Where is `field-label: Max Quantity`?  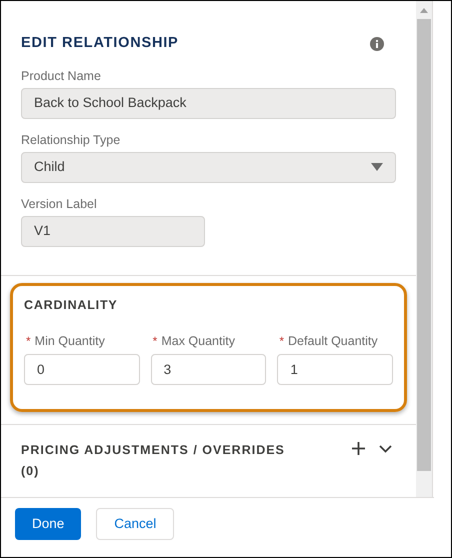
field-label: Max Quantity is located at coordinates (198, 341).